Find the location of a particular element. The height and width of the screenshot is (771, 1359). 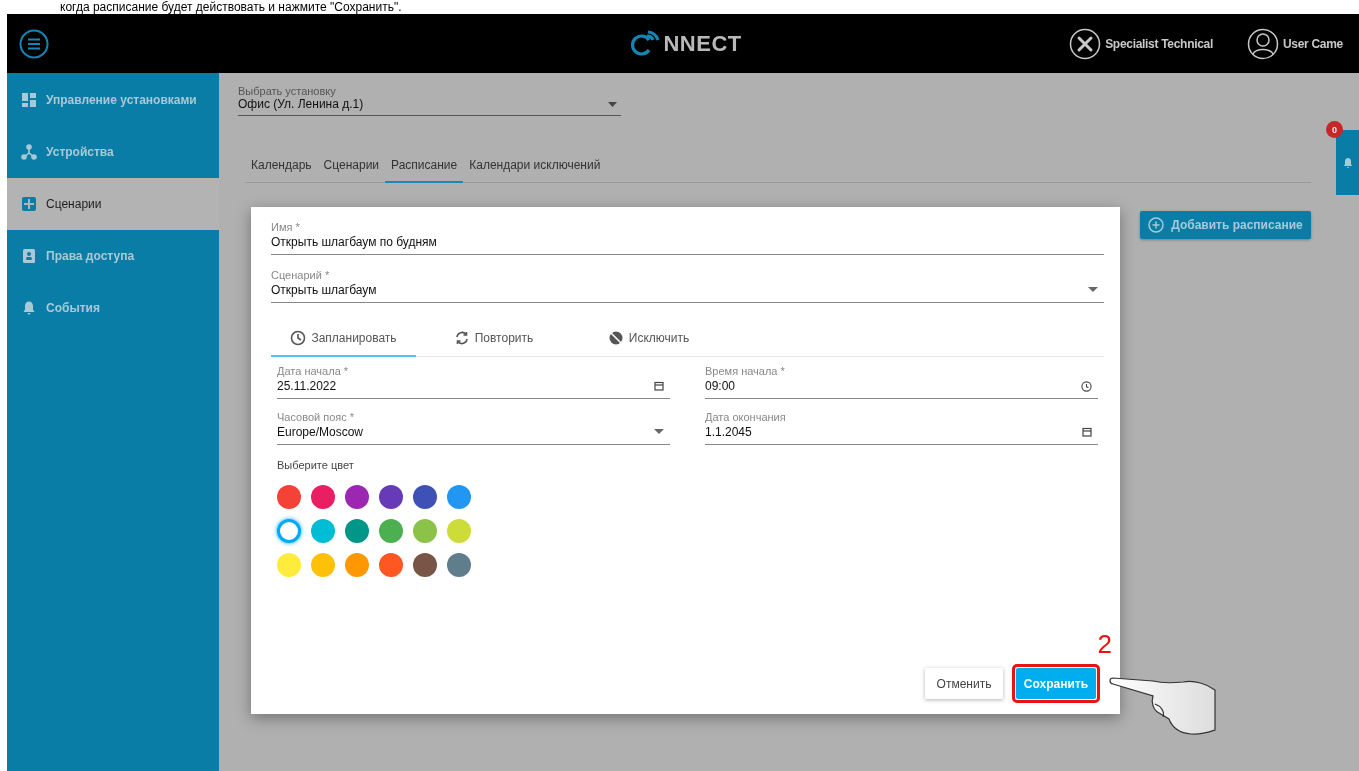

color-label: Выберите цвет is located at coordinates (316, 465).